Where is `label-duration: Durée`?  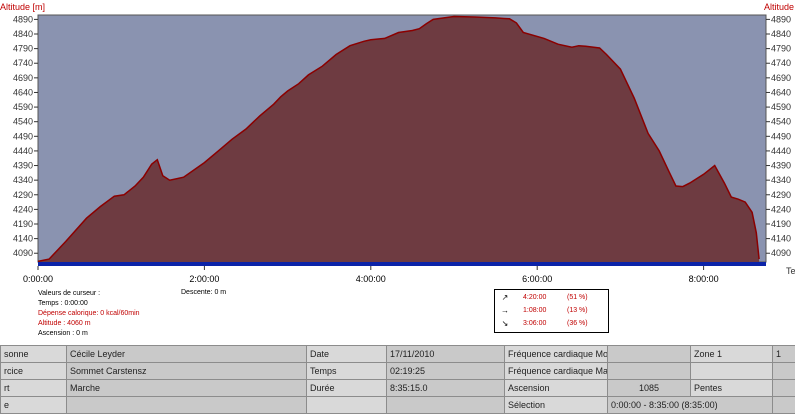 label-duration: Durée is located at coordinates (347, 388).